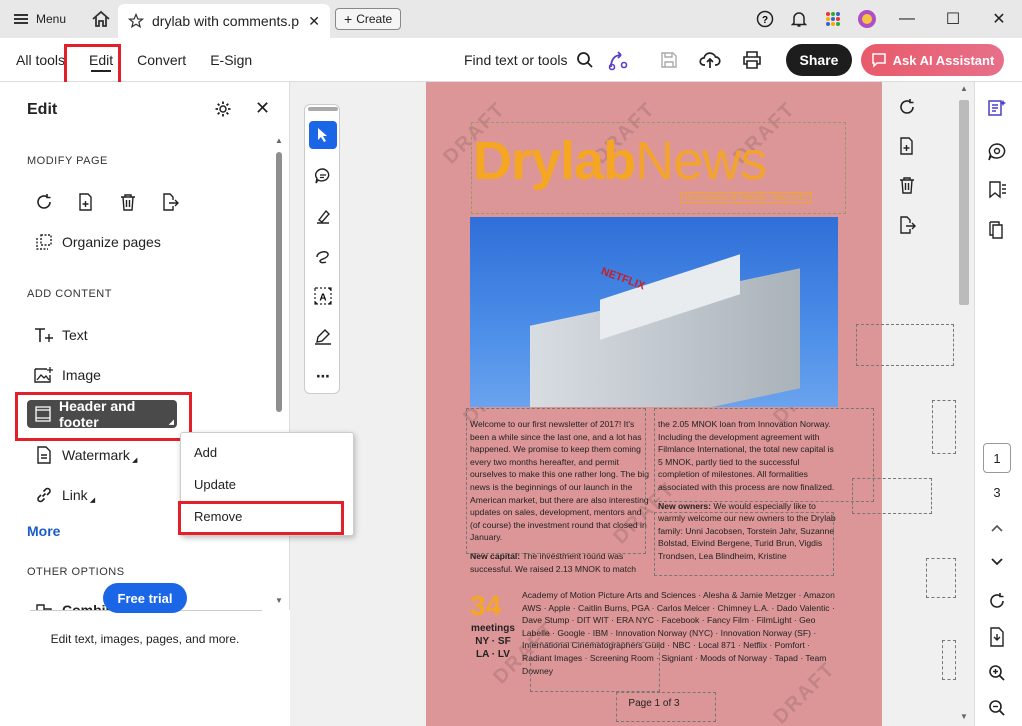  What do you see at coordinates (262, 108) in the screenshot?
I see `close-panel-icon: ✕` at bounding box center [262, 108].